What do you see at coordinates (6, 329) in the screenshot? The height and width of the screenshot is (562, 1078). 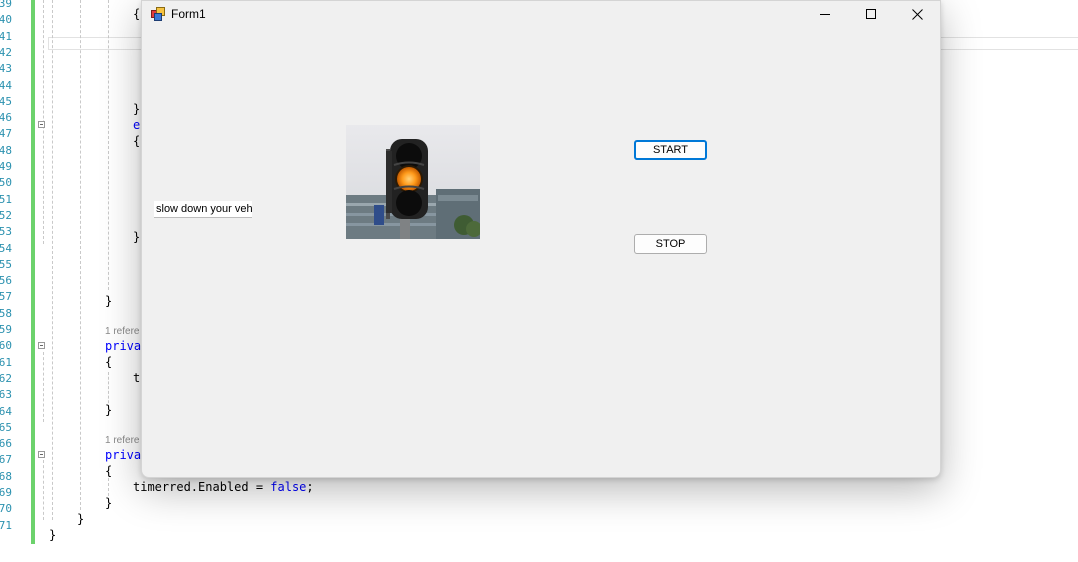 I see `line-number: 59` at bounding box center [6, 329].